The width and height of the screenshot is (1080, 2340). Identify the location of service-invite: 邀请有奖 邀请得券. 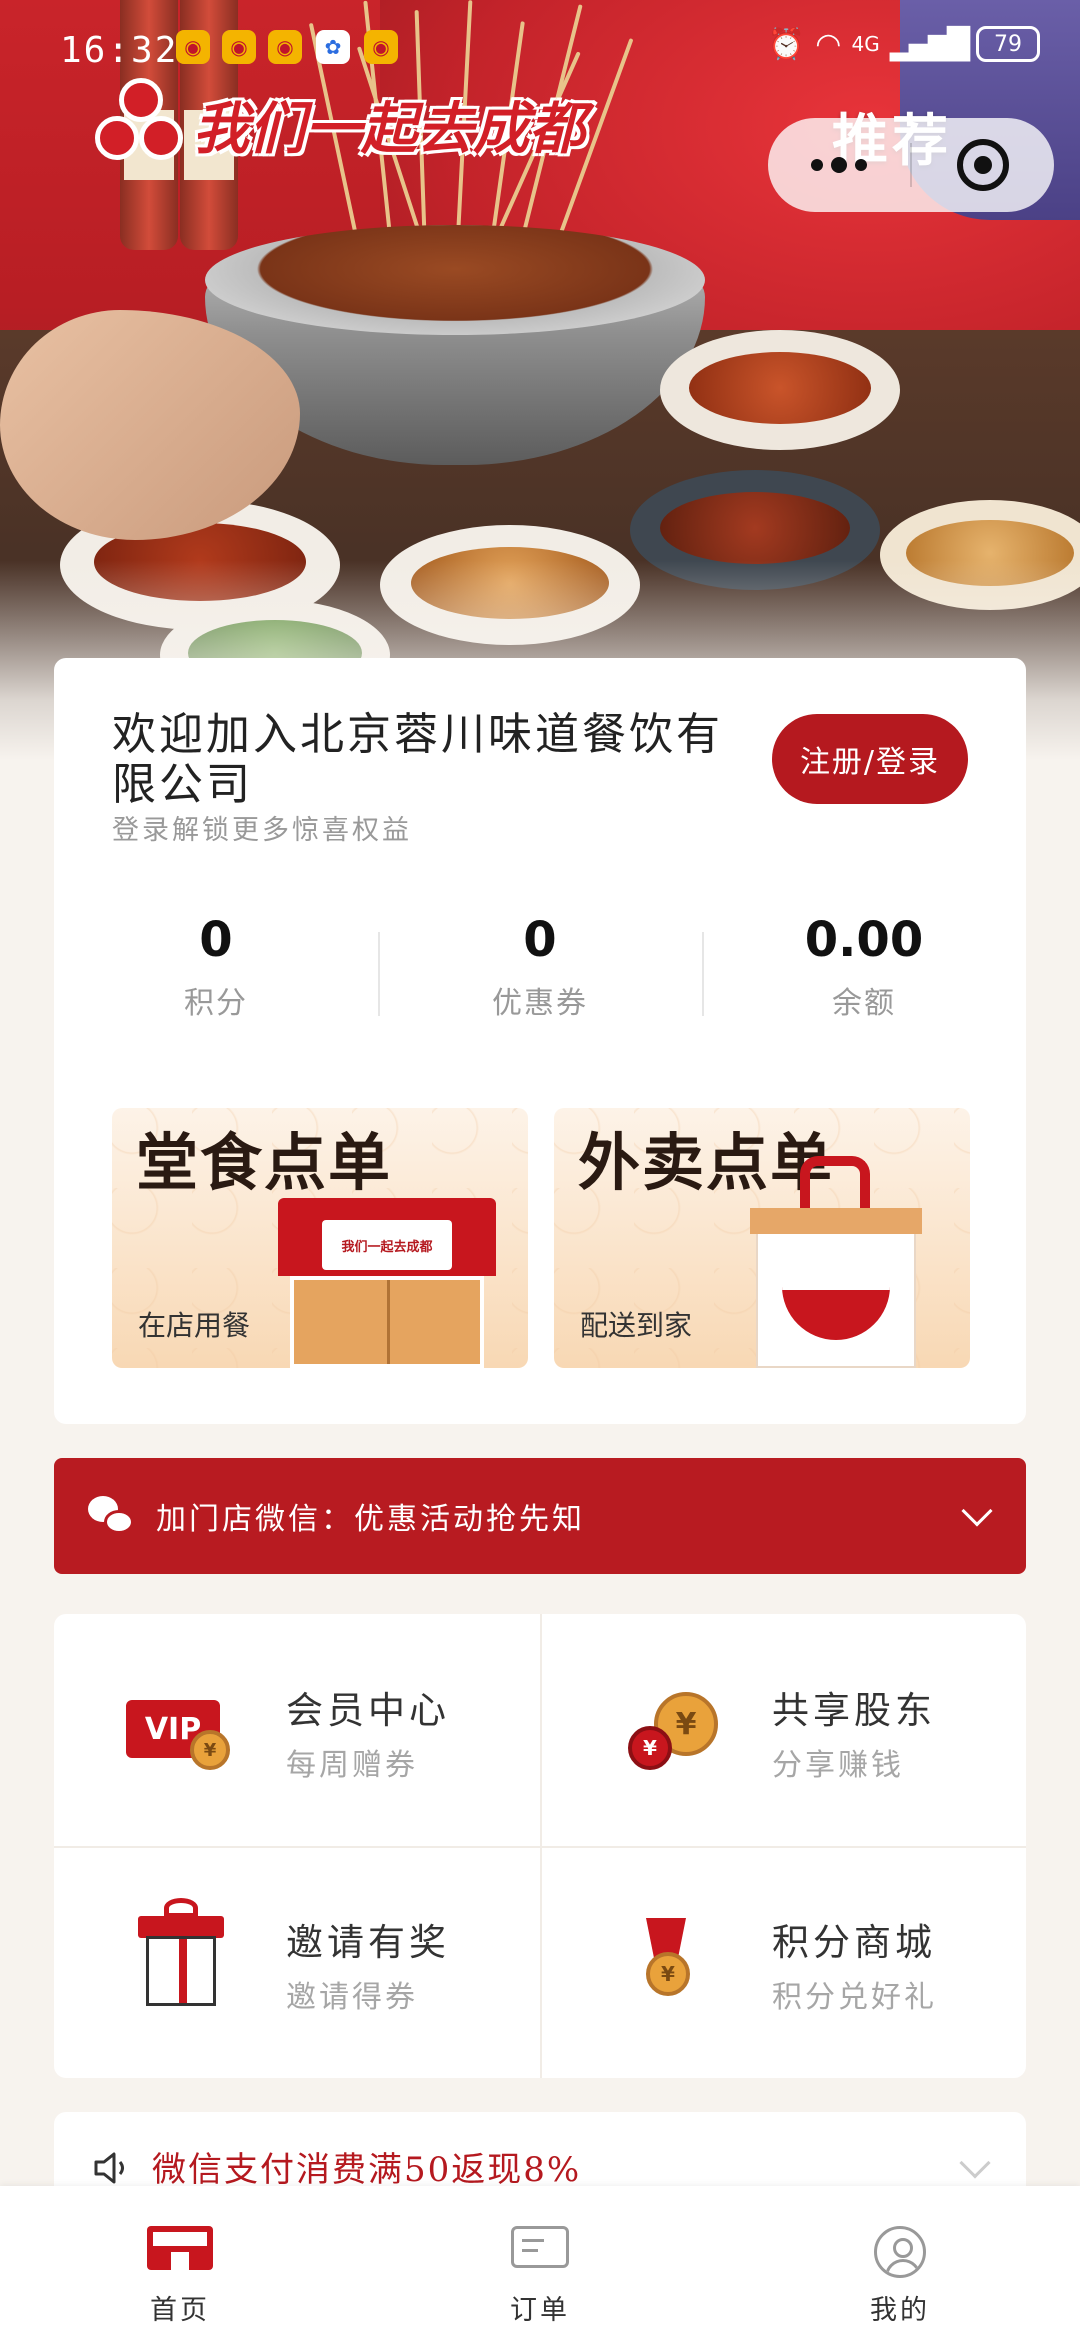
(297, 1962).